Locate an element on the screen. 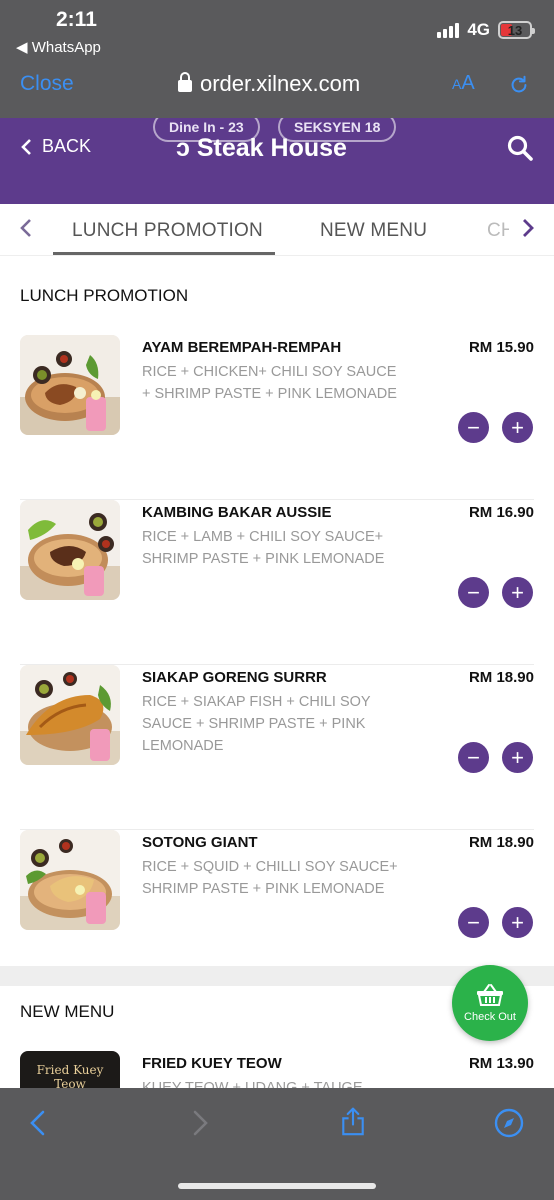  browser-top-bar: Close order.xilnex.com AA is located at coordinates (277, 90).